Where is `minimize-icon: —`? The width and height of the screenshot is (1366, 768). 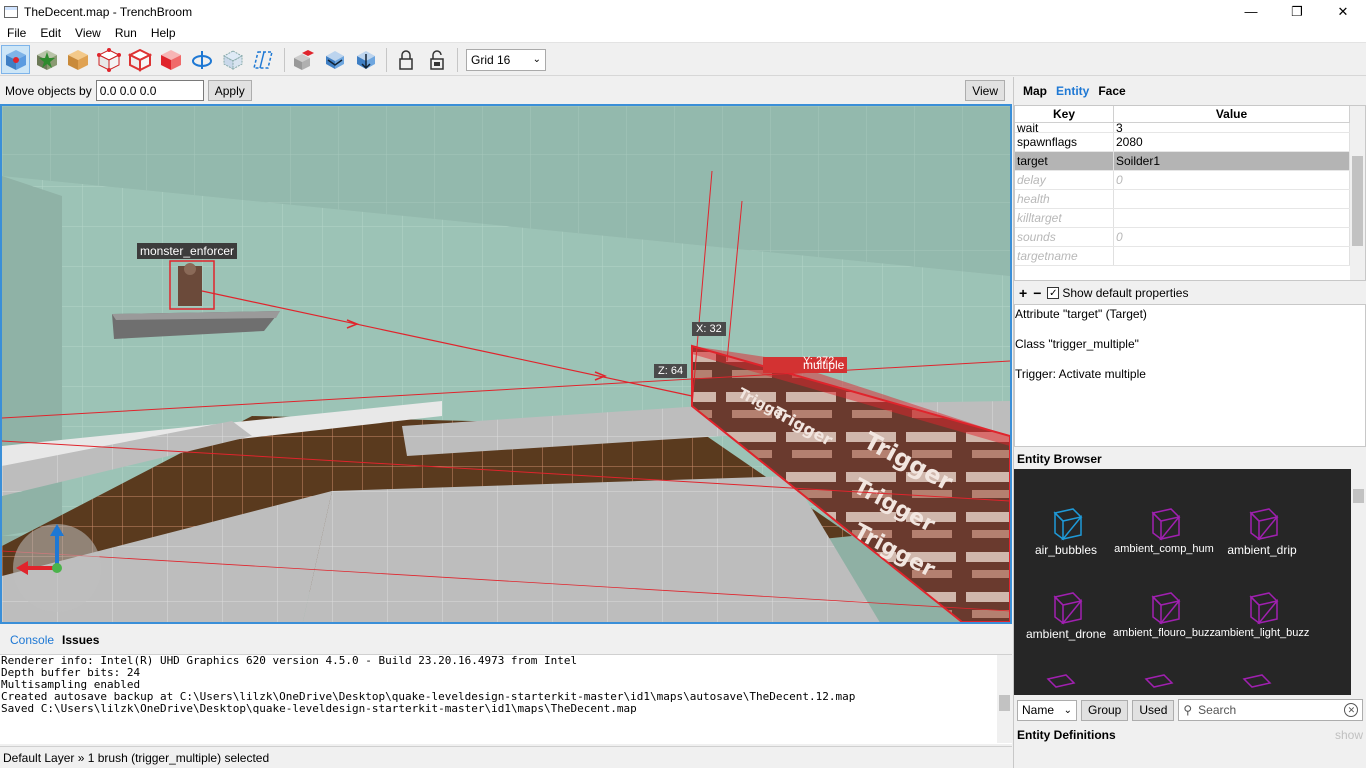 minimize-icon: — is located at coordinates (1251, 11).